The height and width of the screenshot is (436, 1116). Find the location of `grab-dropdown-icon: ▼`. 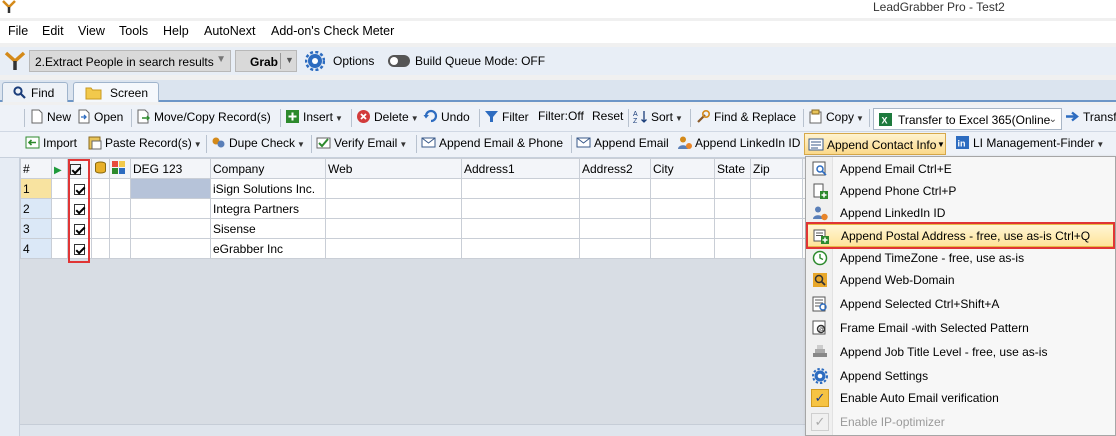

grab-dropdown-icon: ▼ is located at coordinates (289, 60).